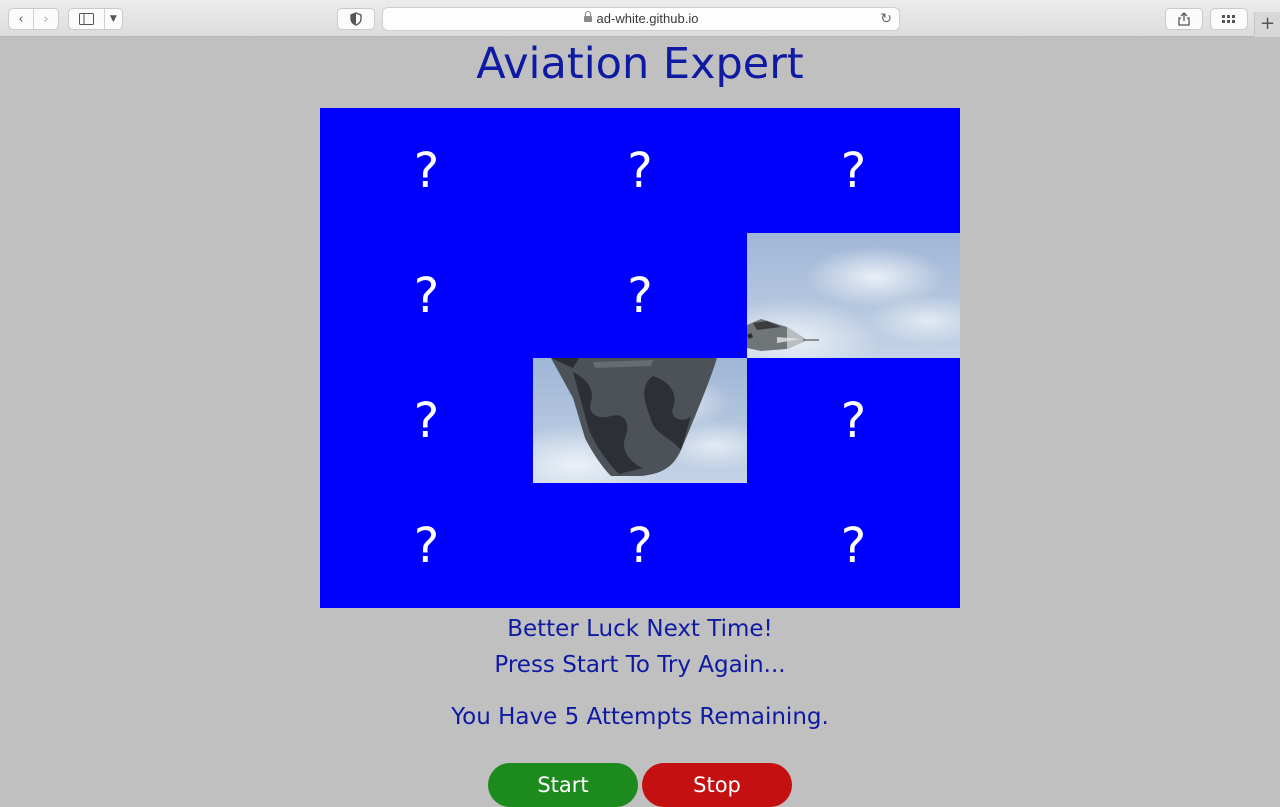 The image size is (1280, 807). I want to click on shield-icon, so click(356, 19).